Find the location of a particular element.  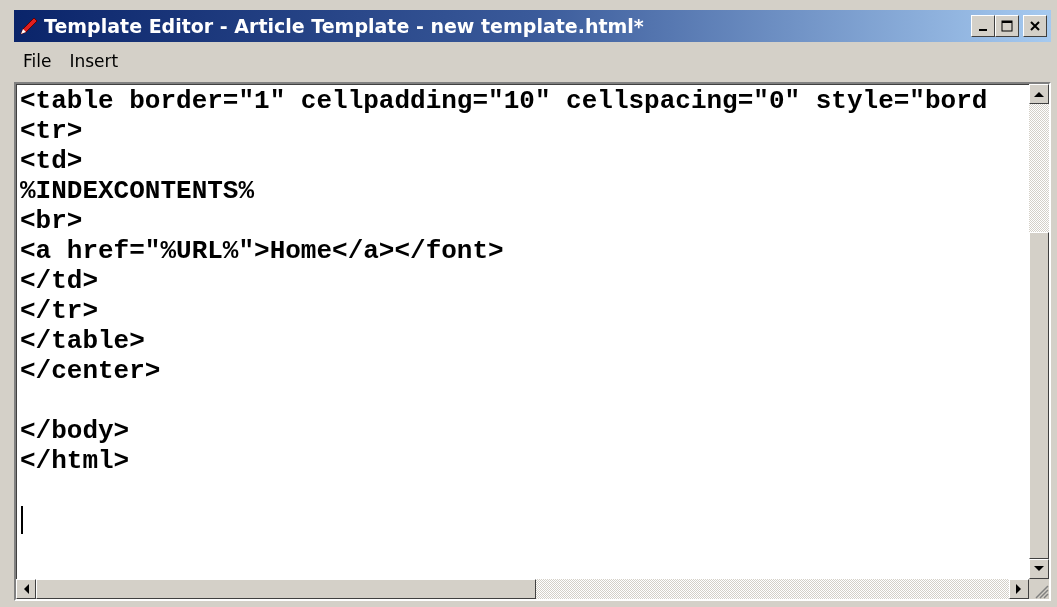

right-arrow-icon is located at coordinates (1019, 589).